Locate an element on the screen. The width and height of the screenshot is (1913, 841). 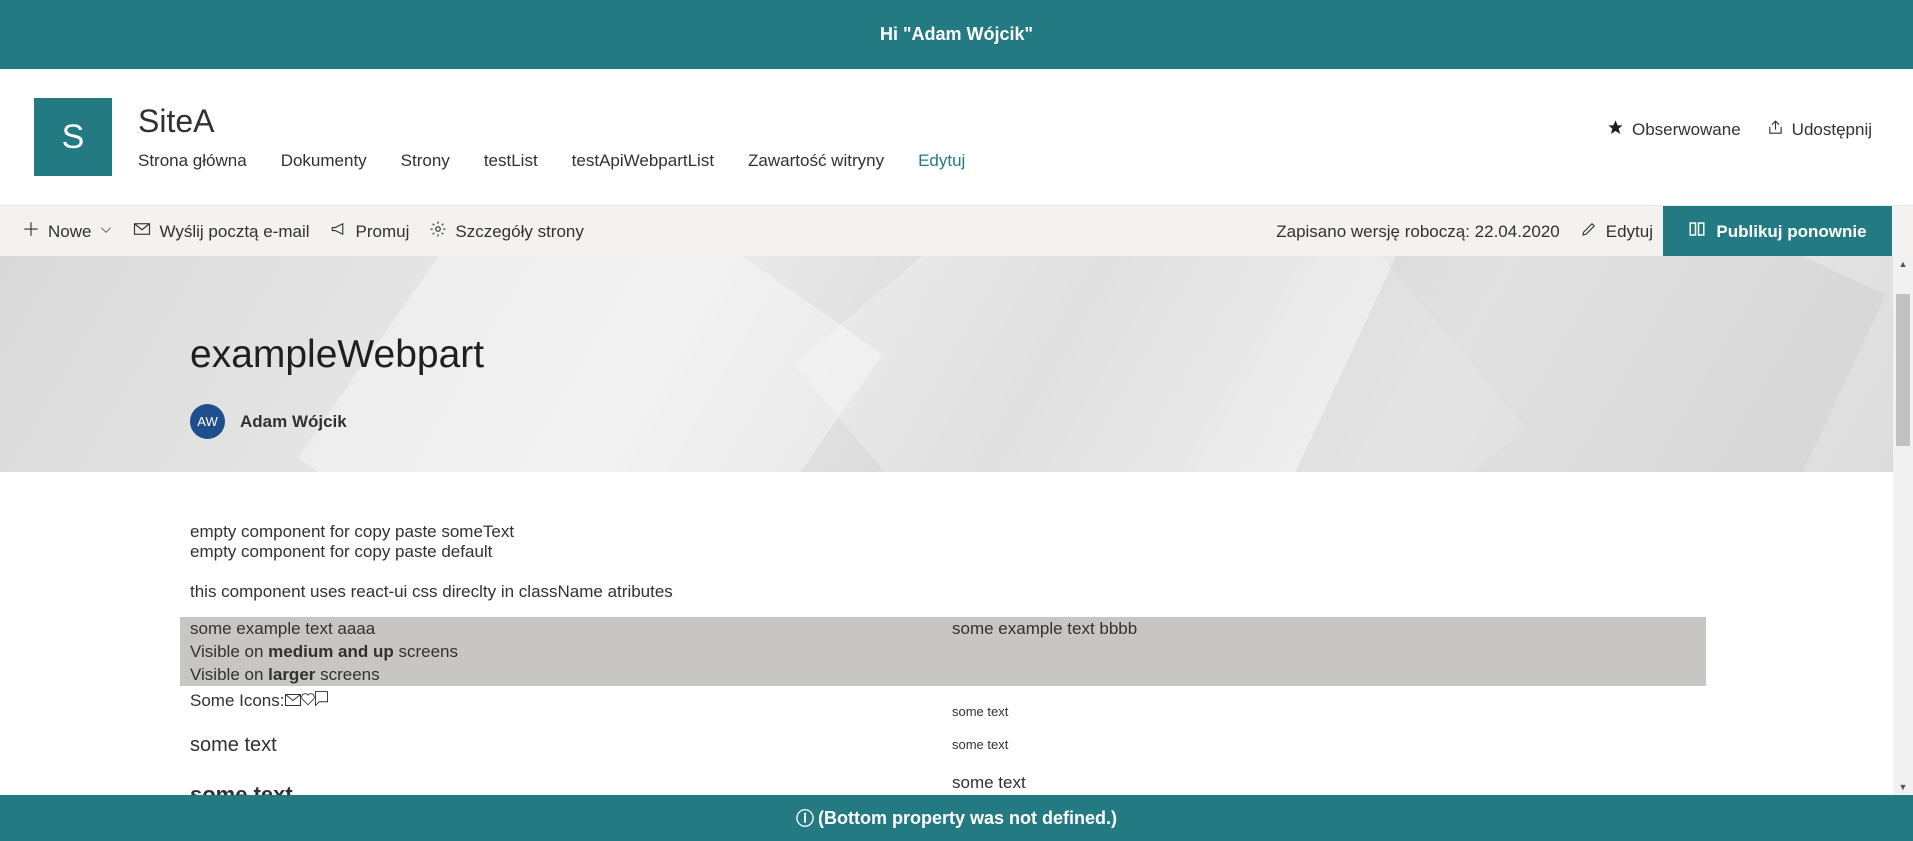
promote-label: Promuj is located at coordinates (382, 231).